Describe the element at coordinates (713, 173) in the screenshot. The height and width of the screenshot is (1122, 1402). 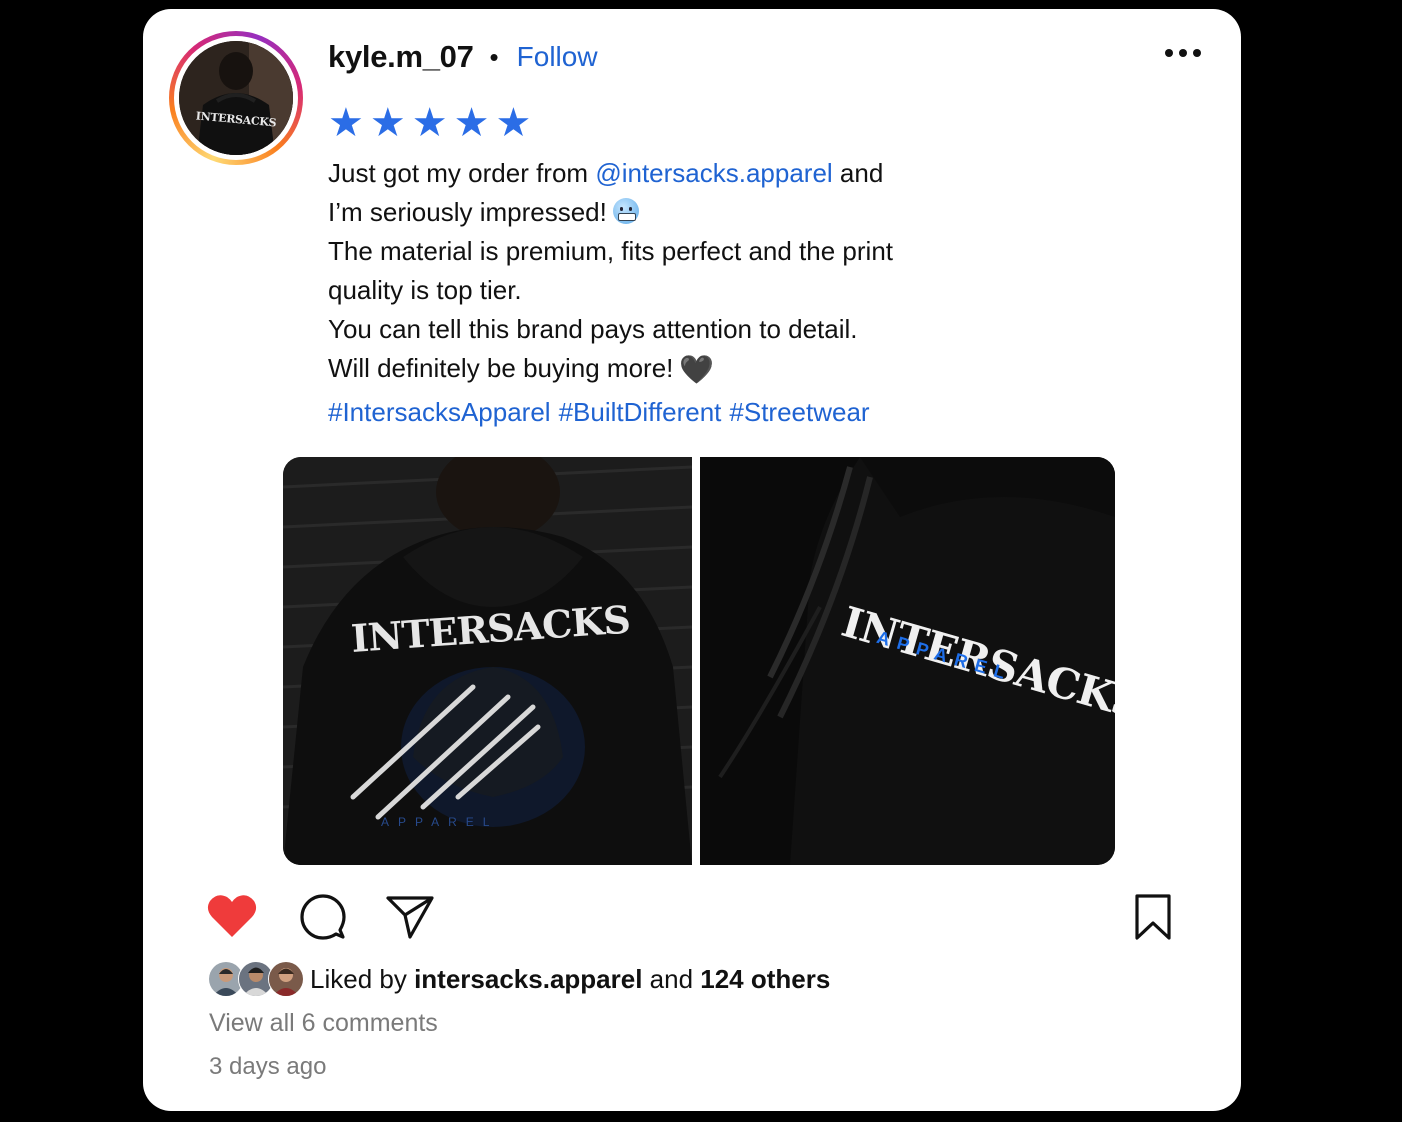
I see `mention-link: @intersacks.apparel` at that location.